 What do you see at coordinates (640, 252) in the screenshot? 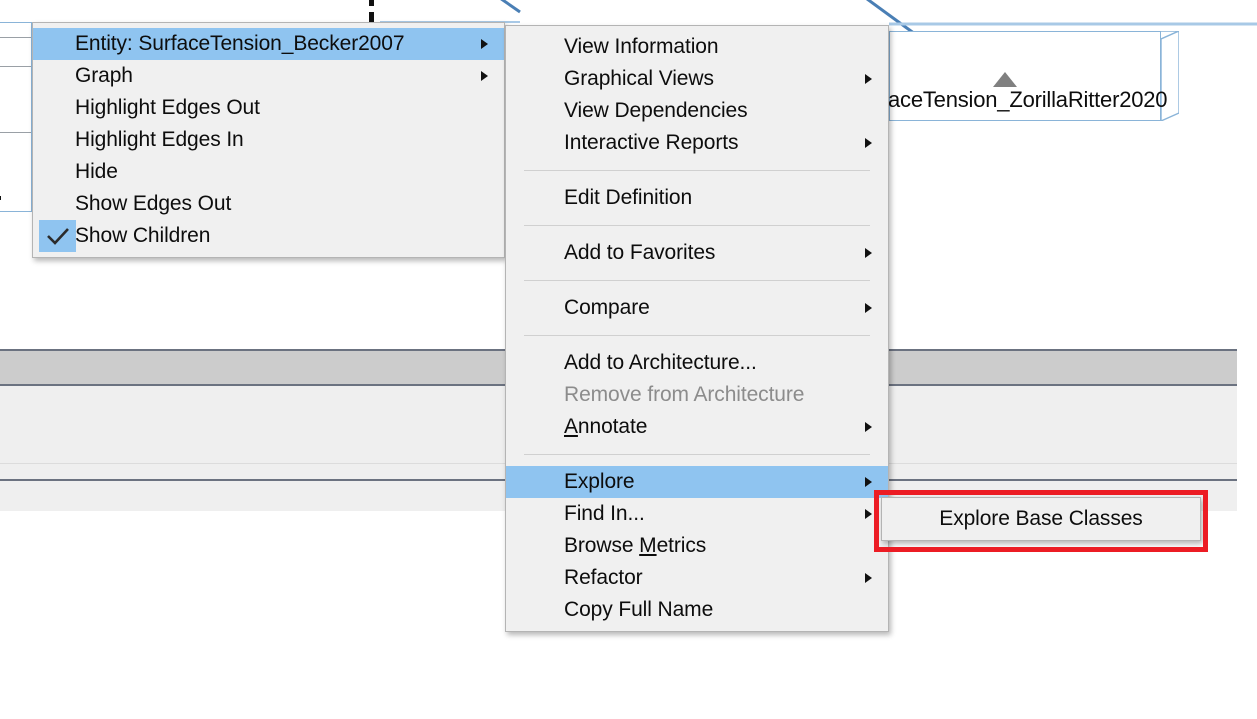
I see `menu-item-label: Add to Favorites` at bounding box center [640, 252].